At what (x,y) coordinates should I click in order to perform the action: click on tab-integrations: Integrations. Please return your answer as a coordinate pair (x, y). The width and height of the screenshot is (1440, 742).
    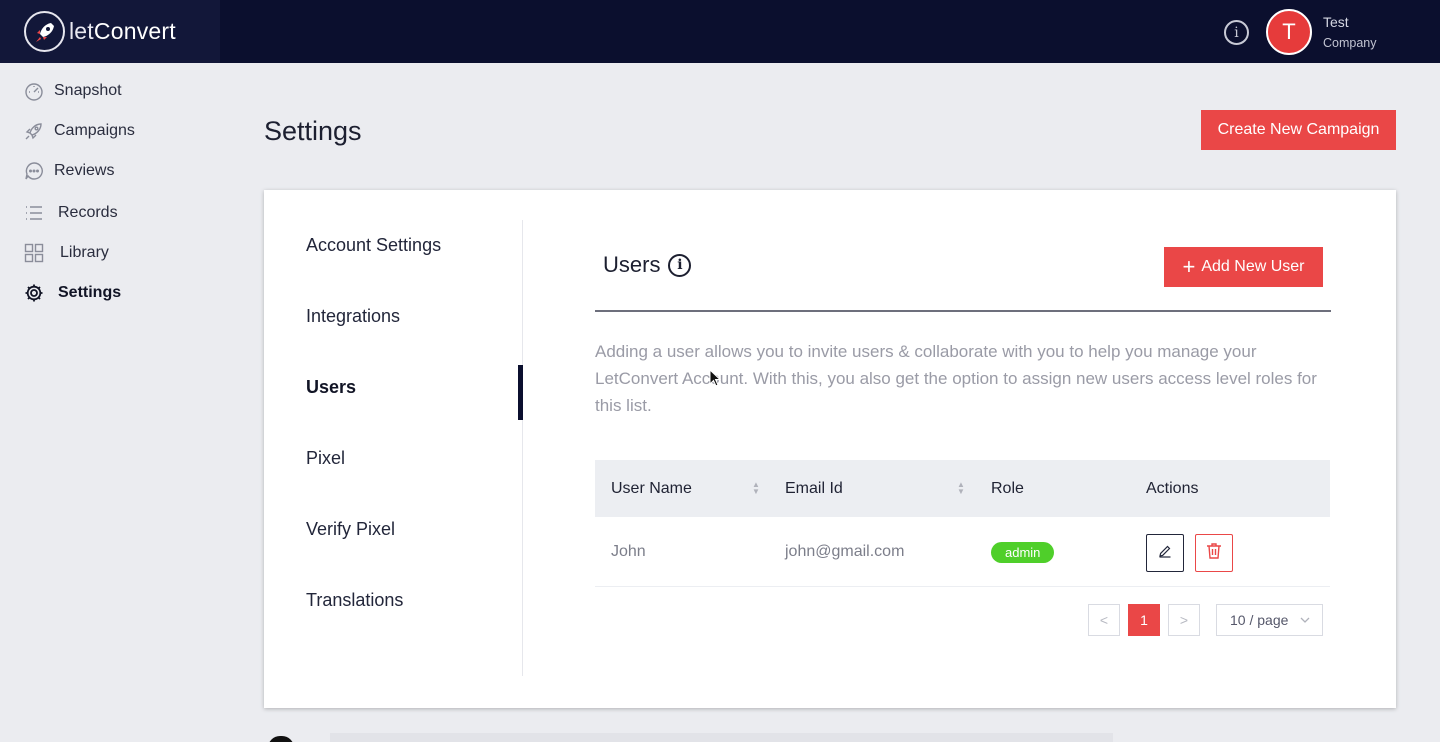
    Looking at the image, I should click on (353, 316).